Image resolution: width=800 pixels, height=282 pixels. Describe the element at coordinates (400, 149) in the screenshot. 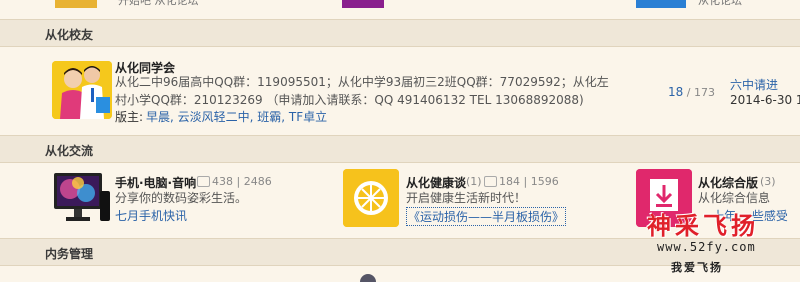

I see `section-header-exchange: 从化交流` at that location.